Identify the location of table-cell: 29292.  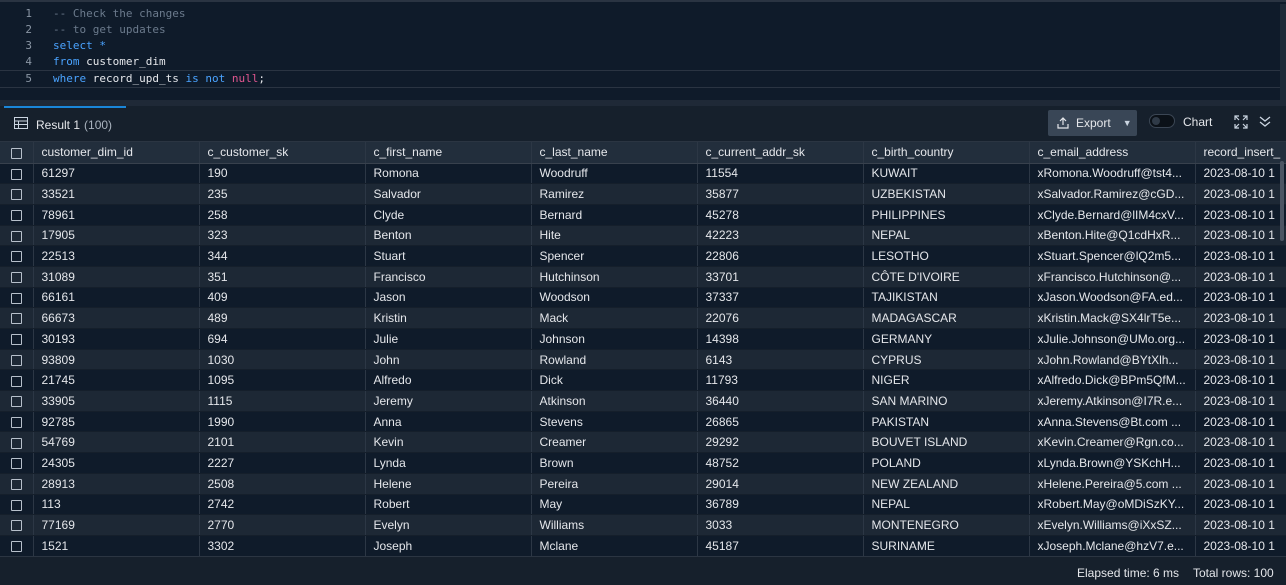
(780, 442).